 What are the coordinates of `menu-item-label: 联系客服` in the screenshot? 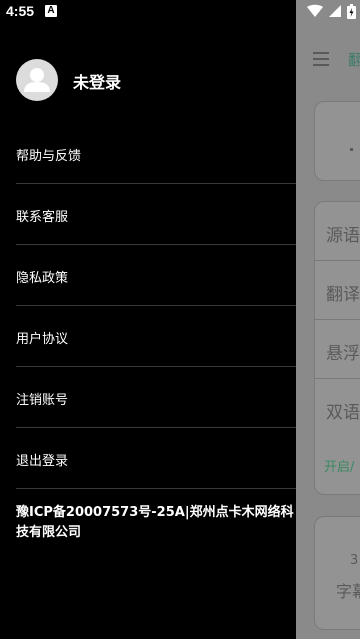 It's located at (42, 217).